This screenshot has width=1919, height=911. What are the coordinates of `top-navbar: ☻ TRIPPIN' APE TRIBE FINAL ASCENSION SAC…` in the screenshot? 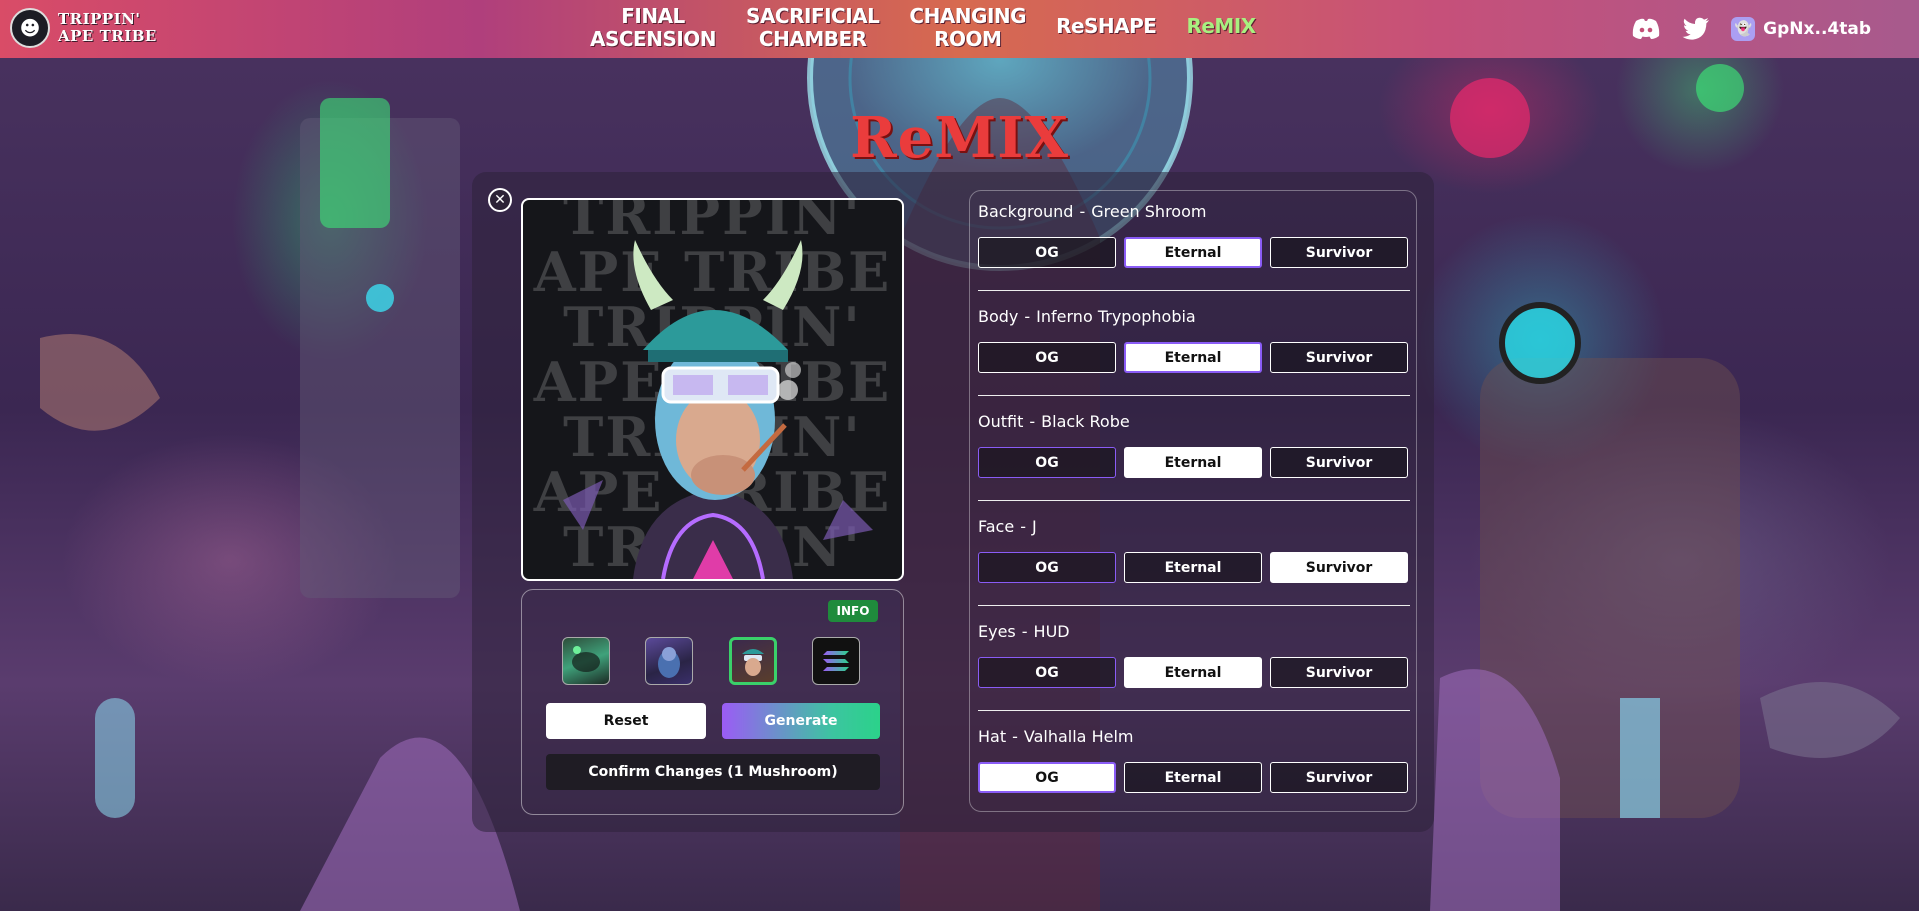 It's located at (959, 29).